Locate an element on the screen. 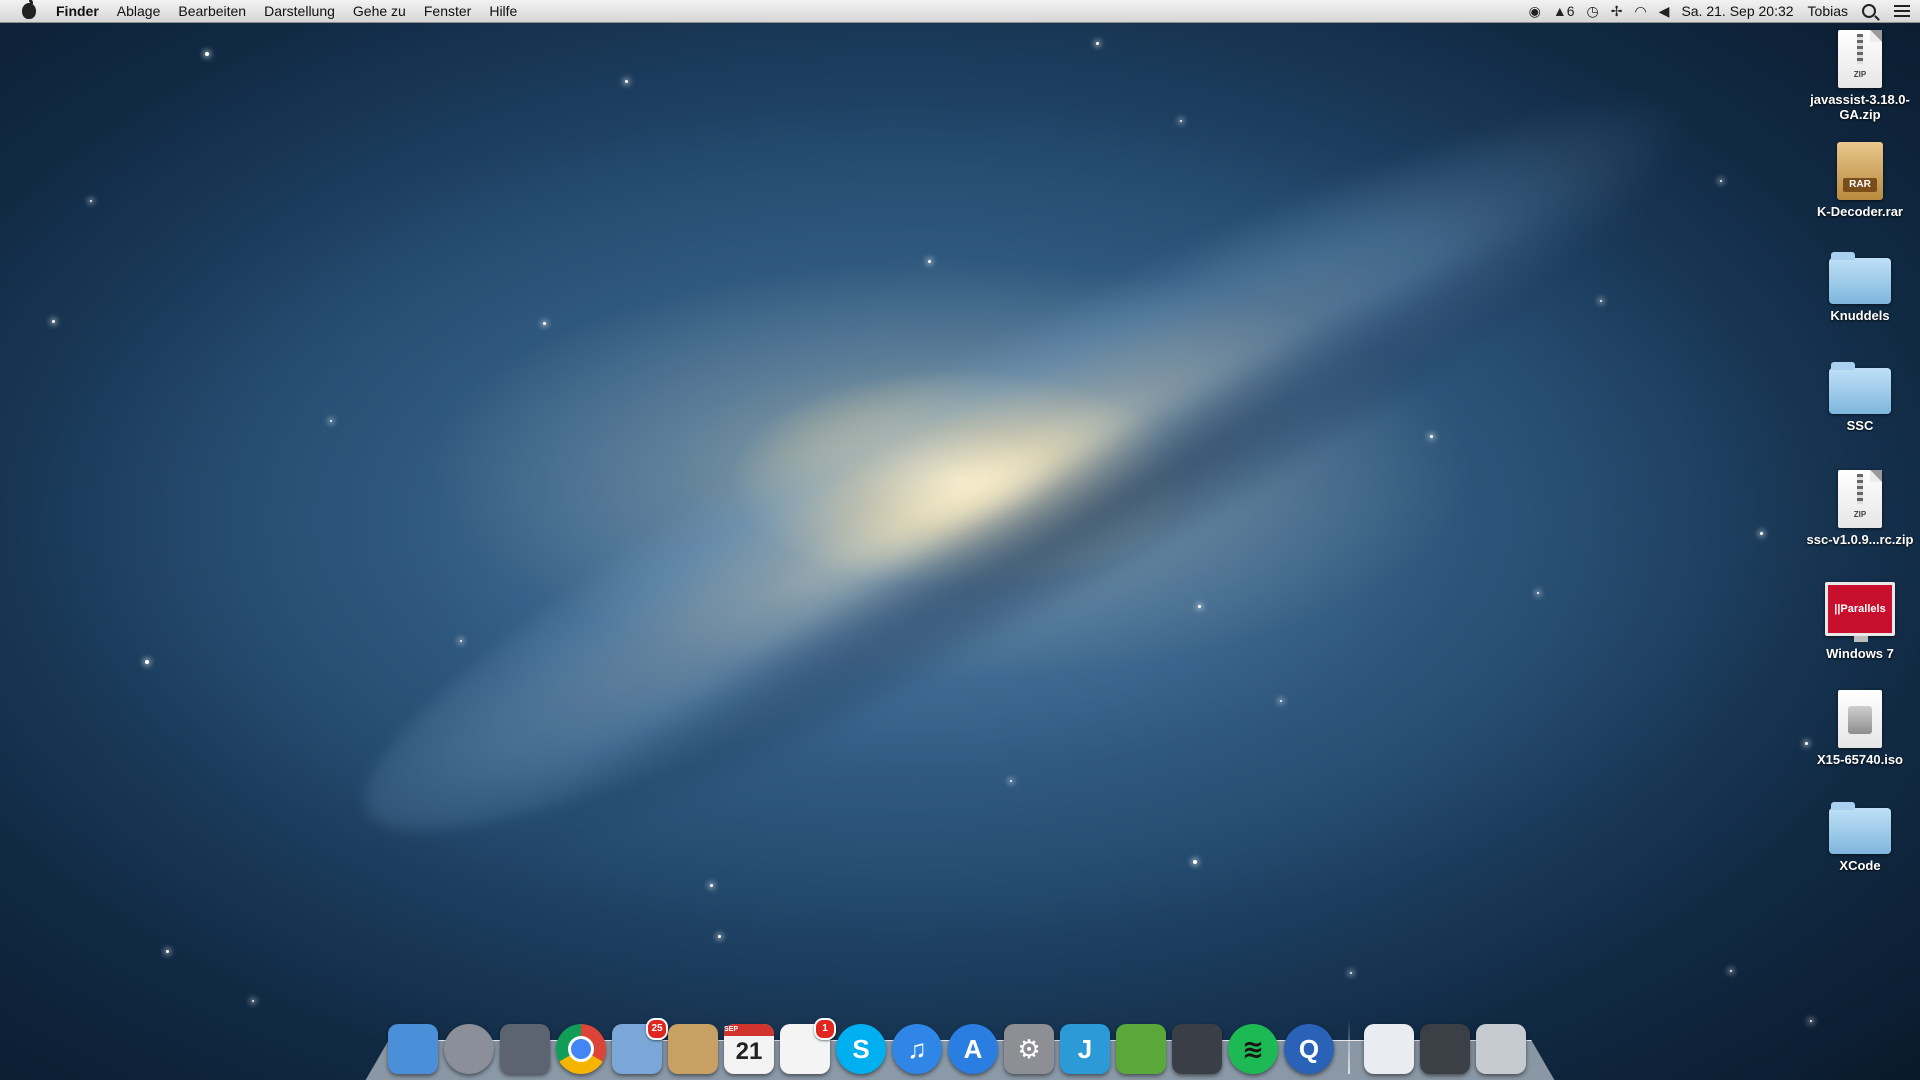 The image size is (1920, 1080). desktop-icon-label: Windows 7 is located at coordinates (1860, 653).